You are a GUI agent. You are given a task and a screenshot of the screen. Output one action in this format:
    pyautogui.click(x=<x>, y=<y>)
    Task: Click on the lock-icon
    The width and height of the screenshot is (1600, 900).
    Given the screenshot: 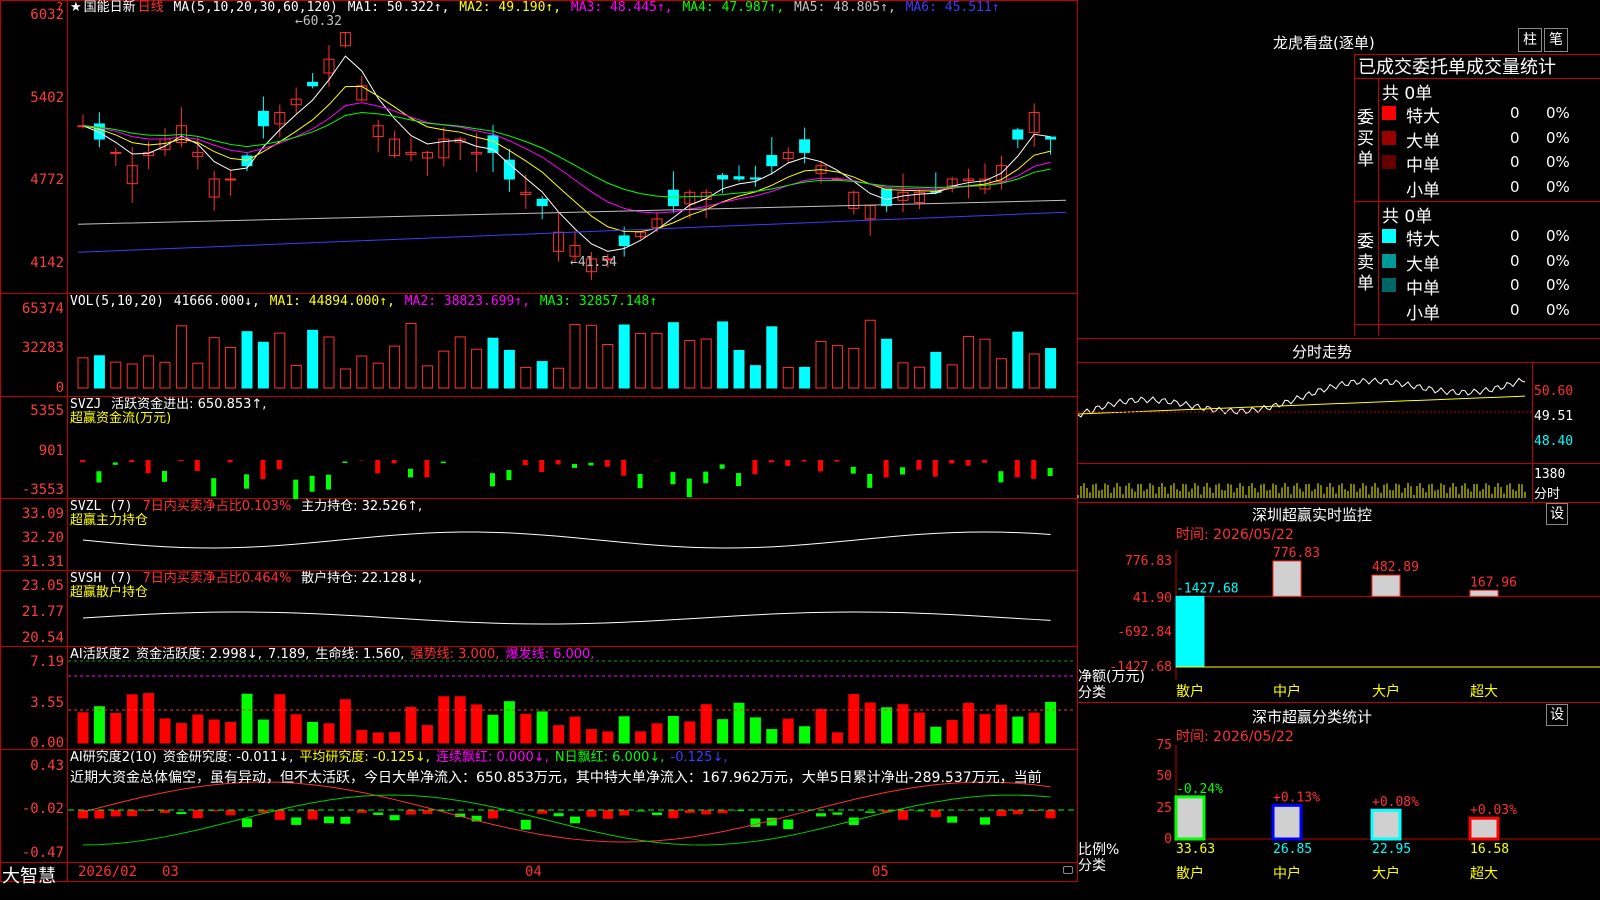 What is the action you would take?
    pyautogui.click(x=1068, y=870)
    